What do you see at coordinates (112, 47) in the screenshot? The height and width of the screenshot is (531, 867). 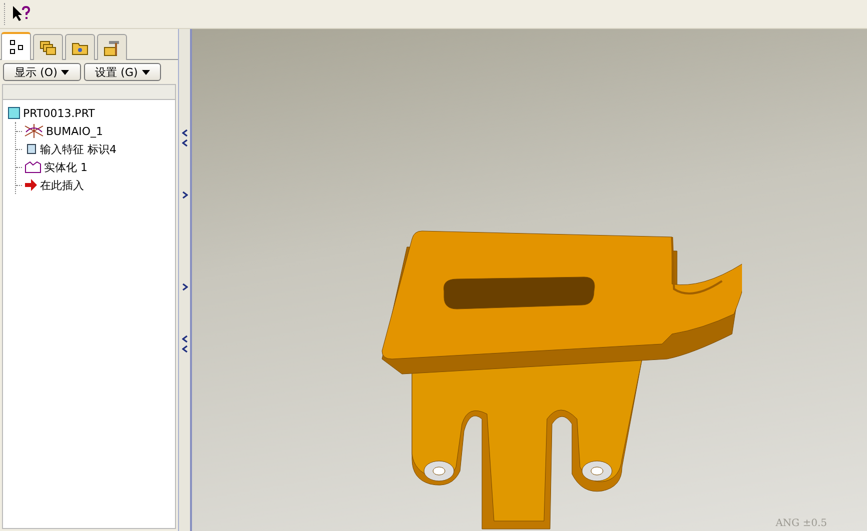 I see `toolbox-icon` at bounding box center [112, 47].